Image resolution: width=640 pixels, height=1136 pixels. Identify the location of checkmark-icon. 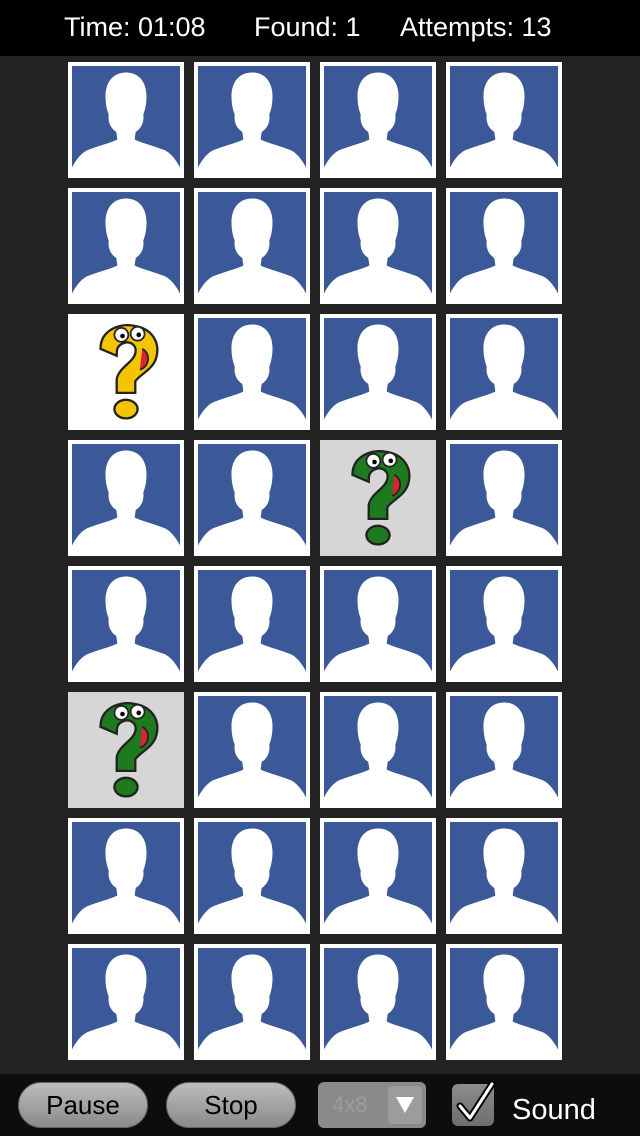
(476, 1101).